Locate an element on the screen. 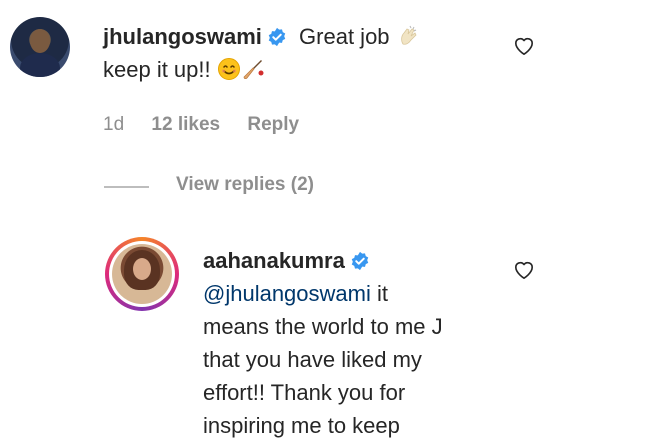  reply-text-0: it is located at coordinates (382, 293).